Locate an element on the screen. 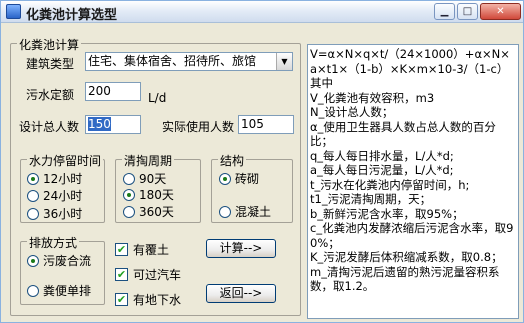  formula-line: a_每人每日污泥量，L/人*d; is located at coordinates (382, 170).